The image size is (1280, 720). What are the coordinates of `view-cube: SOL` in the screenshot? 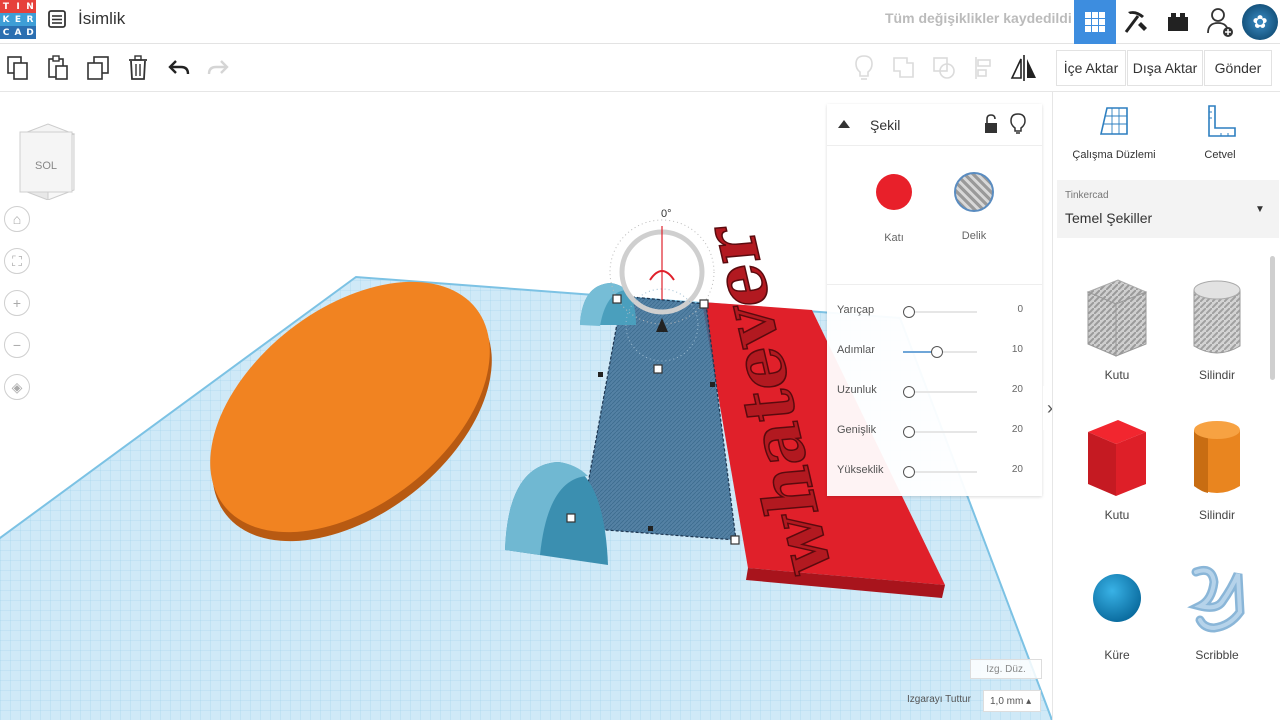 It's located at (48, 160).